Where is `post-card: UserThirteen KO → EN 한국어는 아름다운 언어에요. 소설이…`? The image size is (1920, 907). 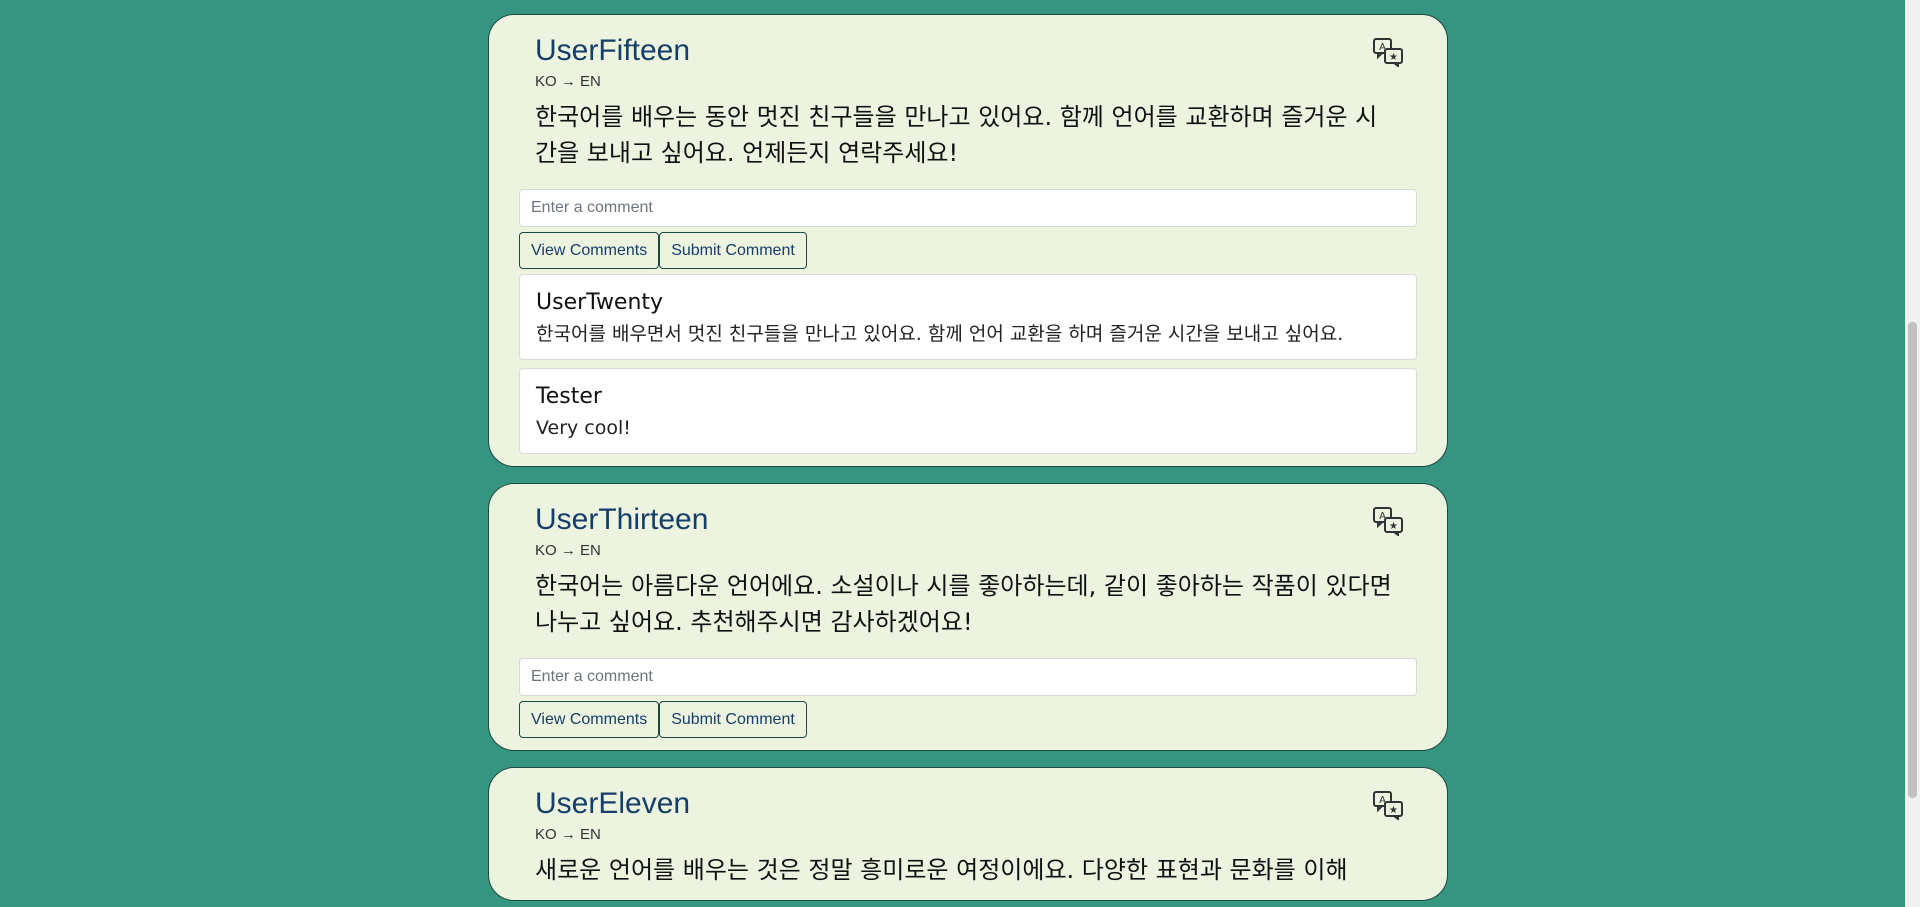
post-card: UserThirteen KO → EN 한국어는 아름다운 언어에요. 소설이… is located at coordinates (968, 617).